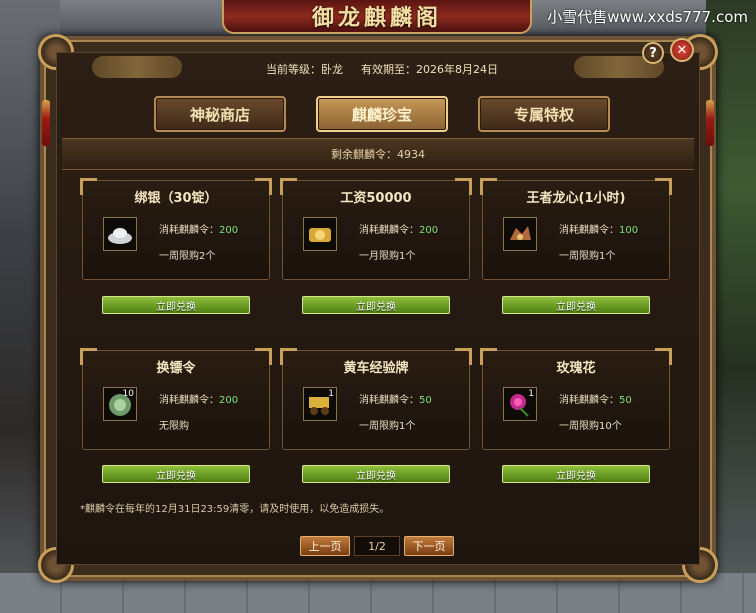  What do you see at coordinates (647, 17) in the screenshot?
I see `watermark-text: 小雪代售www.xxds777.com` at bounding box center [647, 17].